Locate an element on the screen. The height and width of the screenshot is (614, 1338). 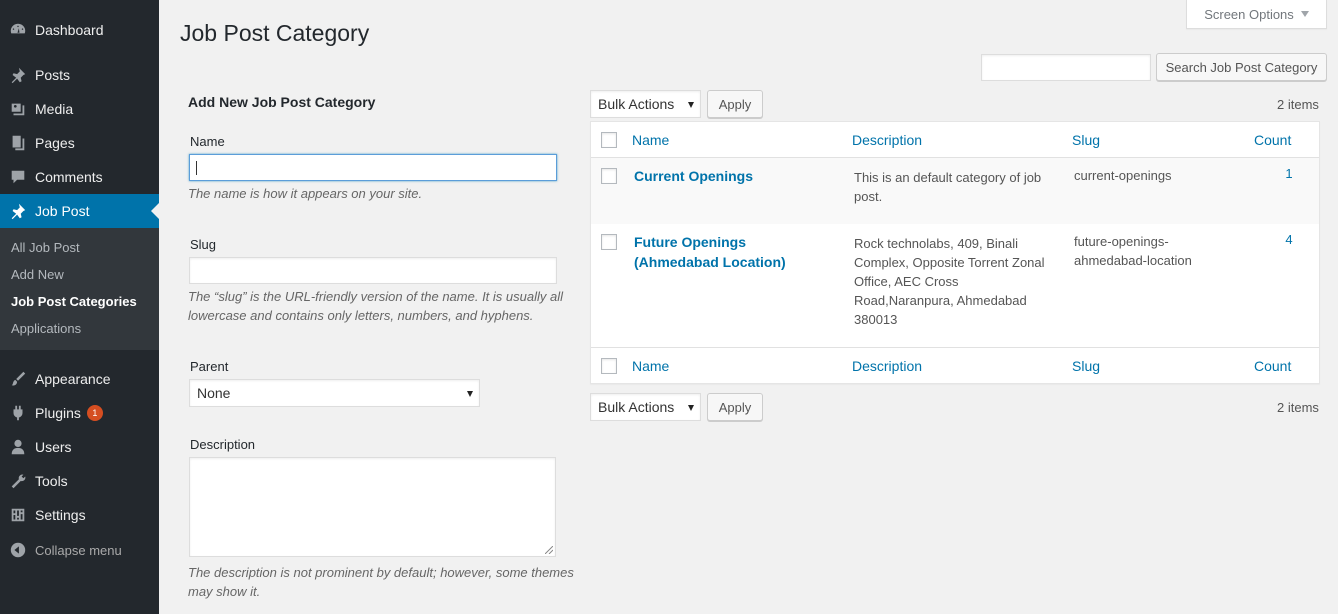
sidebar-item-pages: Pages is located at coordinates (79, 143).